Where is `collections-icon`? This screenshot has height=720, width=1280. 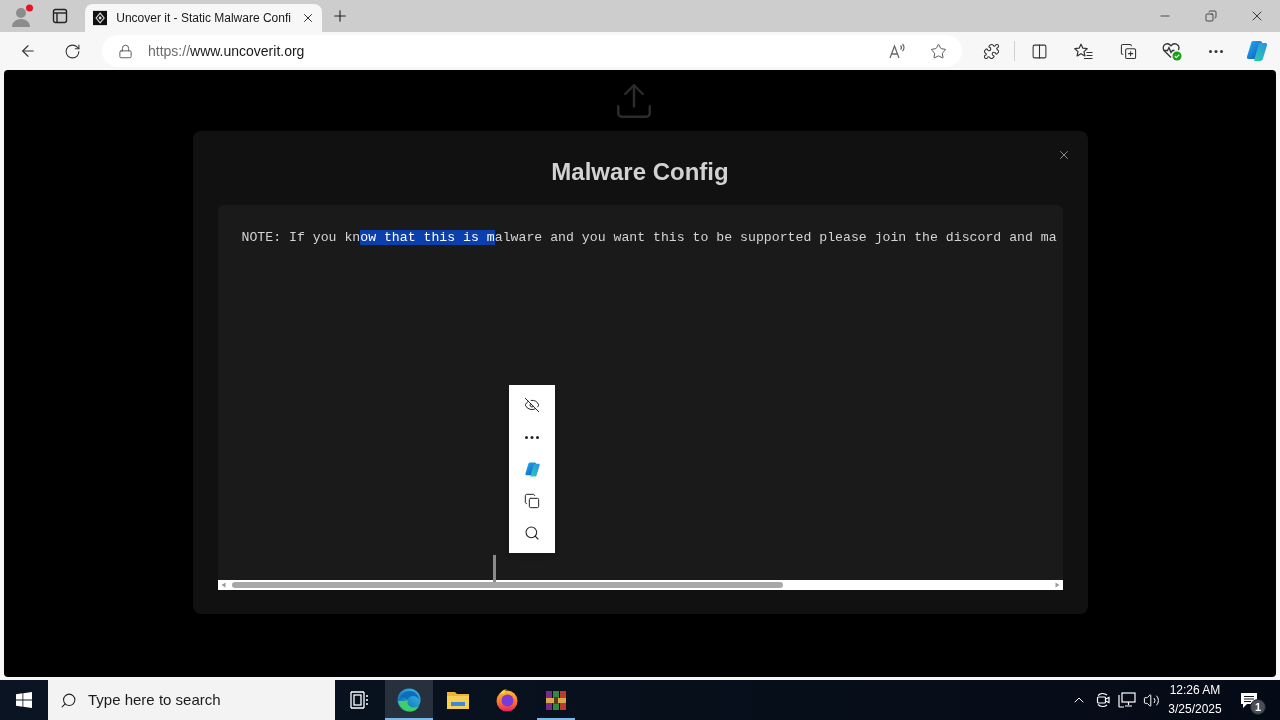
collections-icon is located at coordinates (1128, 51).